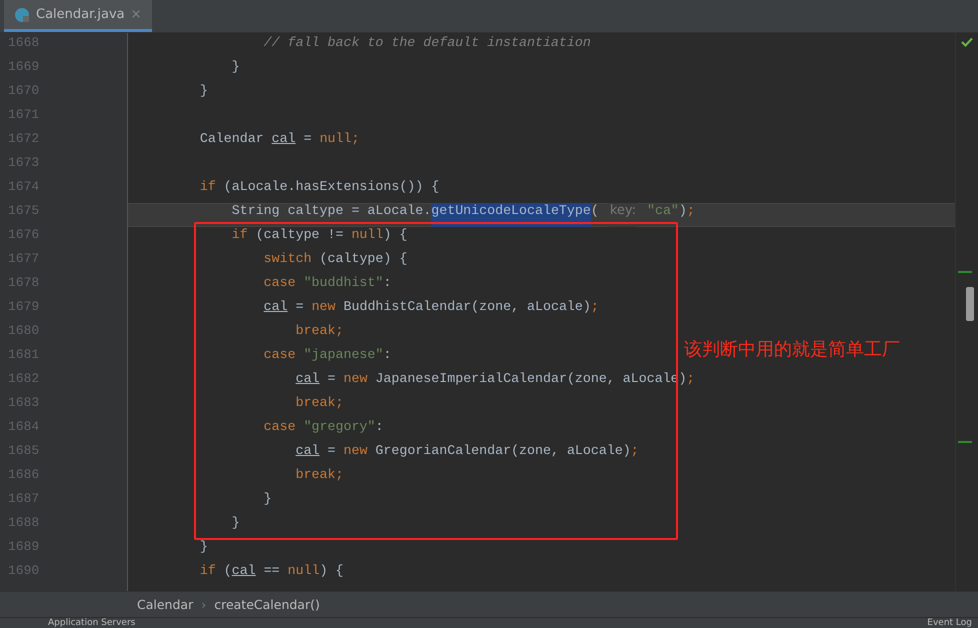 This screenshot has width=978, height=628. Describe the element at coordinates (967, 42) in the screenshot. I see `check-icon` at that location.